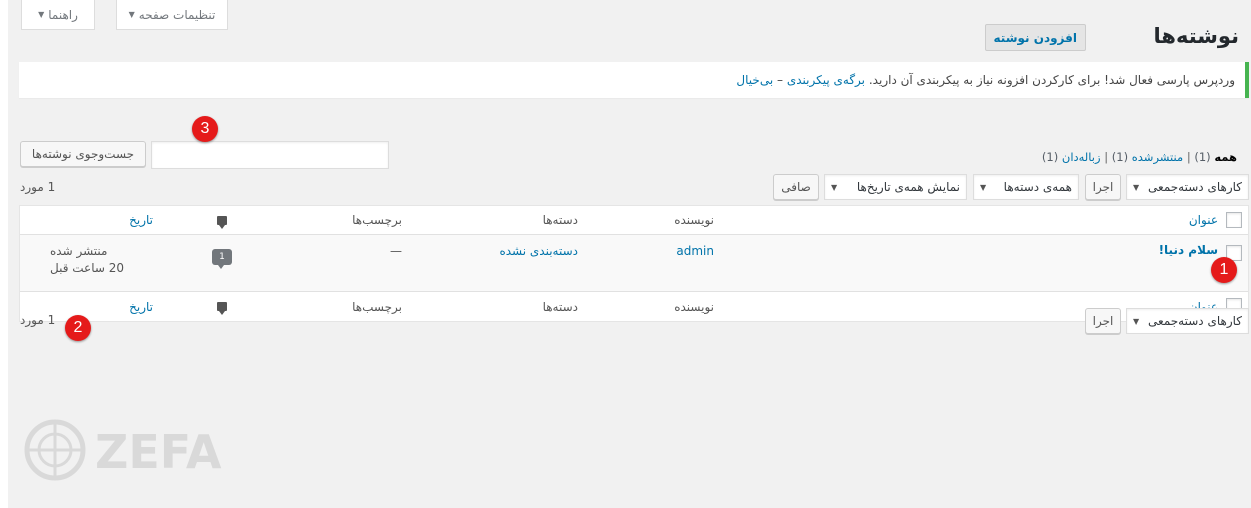 The height and width of the screenshot is (508, 1251). What do you see at coordinates (1103, 187) in the screenshot?
I see `apply-button: اجرا` at bounding box center [1103, 187].